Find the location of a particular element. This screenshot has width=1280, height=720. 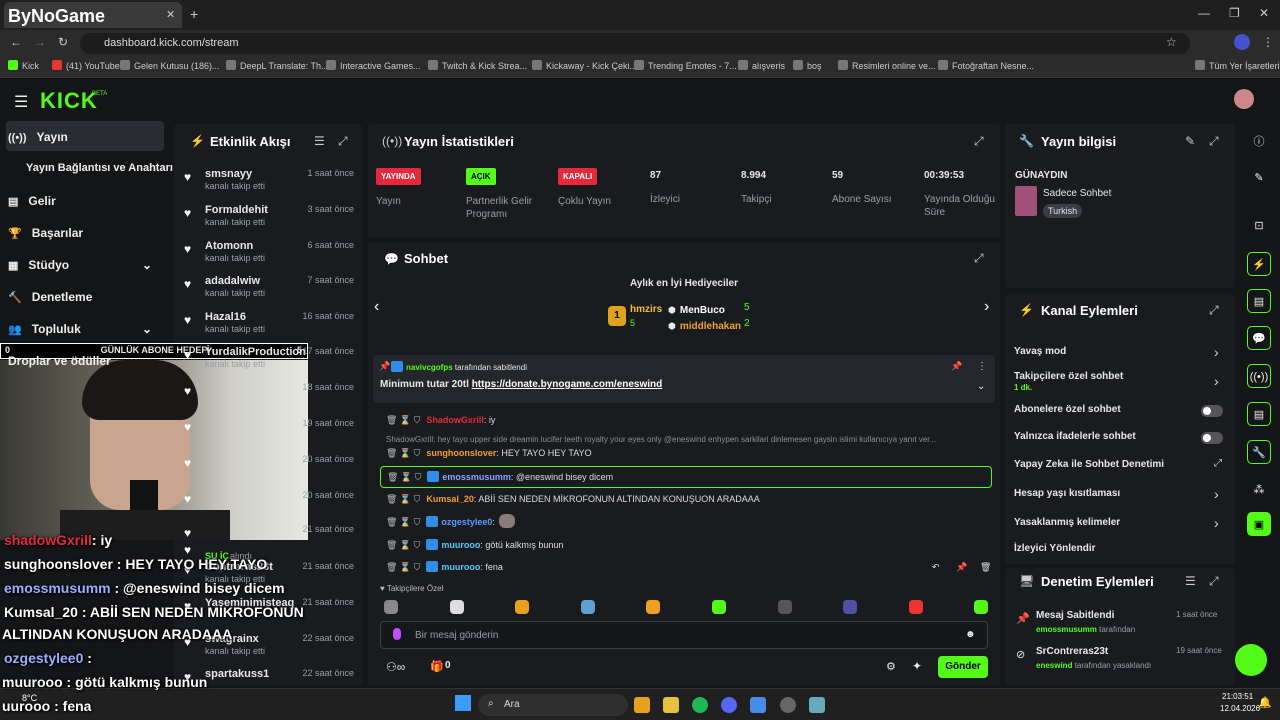

minimize-icon: — is located at coordinates (1204, 13).